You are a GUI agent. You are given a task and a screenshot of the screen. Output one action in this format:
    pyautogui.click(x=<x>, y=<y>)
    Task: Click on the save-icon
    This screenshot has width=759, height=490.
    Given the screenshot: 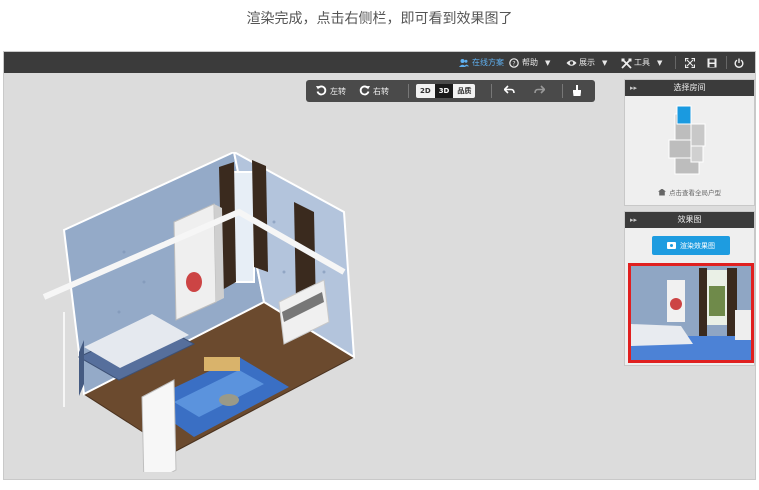 What is the action you would take?
    pyautogui.click(x=712, y=63)
    